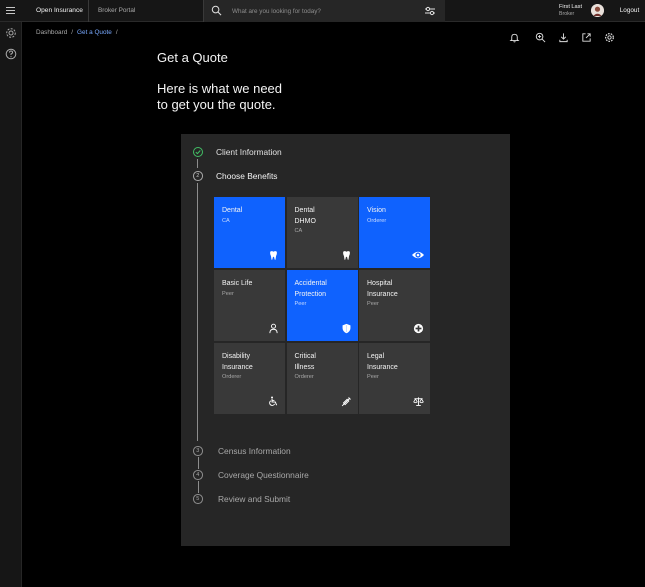 The image size is (645, 587). Describe the element at coordinates (198, 499) in the screenshot. I see `step-number: 5` at that location.